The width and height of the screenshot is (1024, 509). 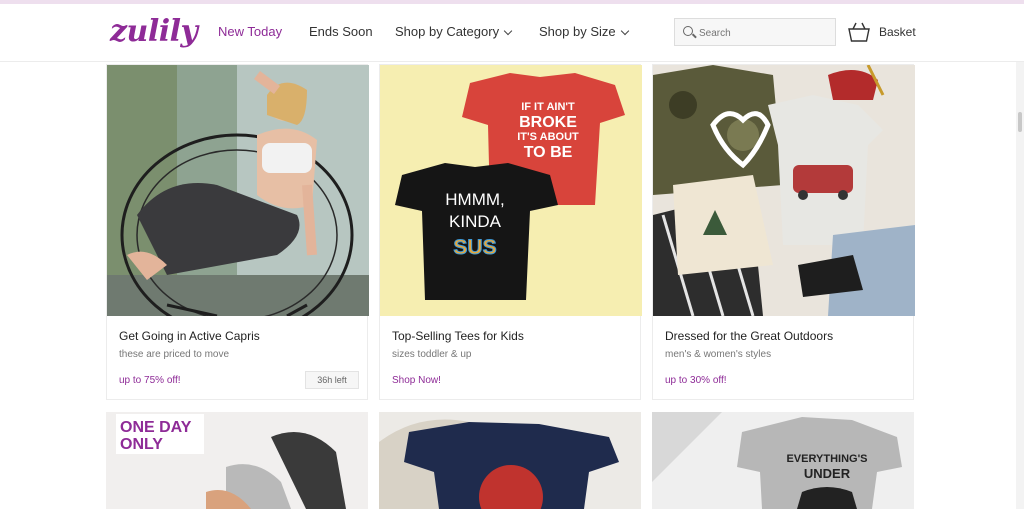 I want to click on nav-shop-by-category: Shop by Category, so click(x=454, y=31).